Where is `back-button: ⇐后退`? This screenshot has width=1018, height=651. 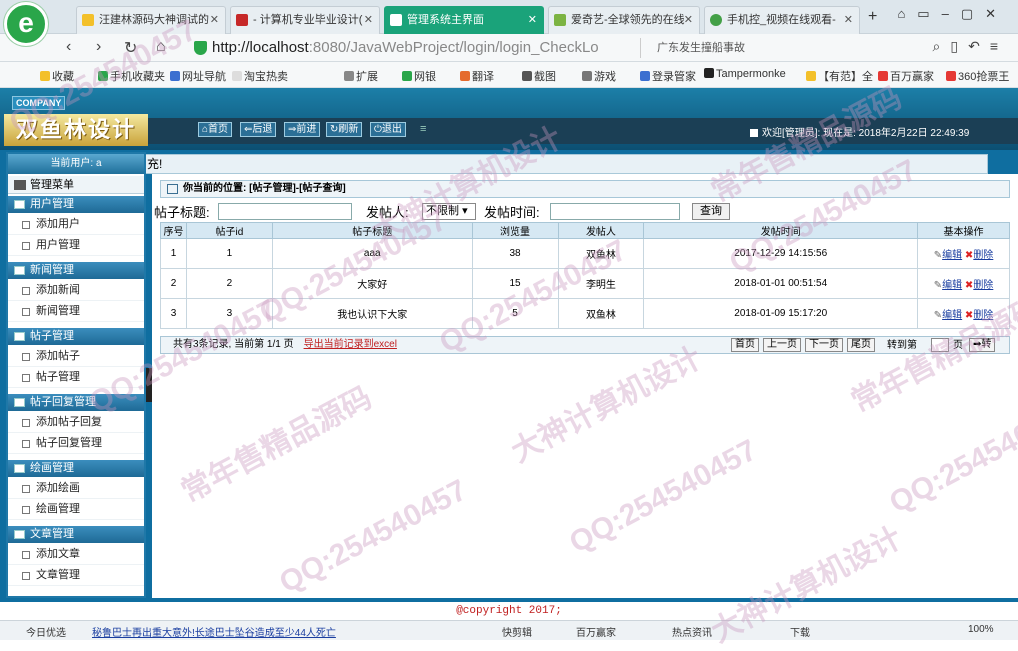 back-button: ⇐后退 is located at coordinates (258, 129).